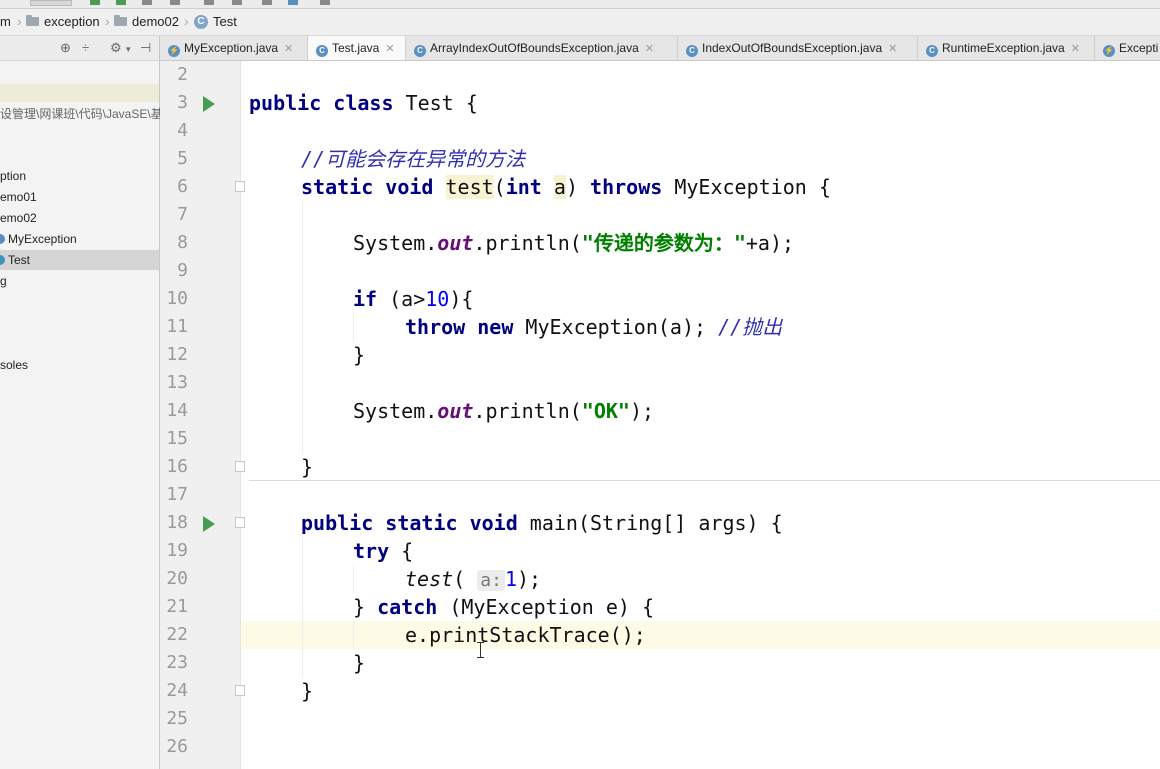 The width and height of the screenshot is (1160, 769). Describe the element at coordinates (18, 218) in the screenshot. I see `tree-item-demo02: emo02` at that location.